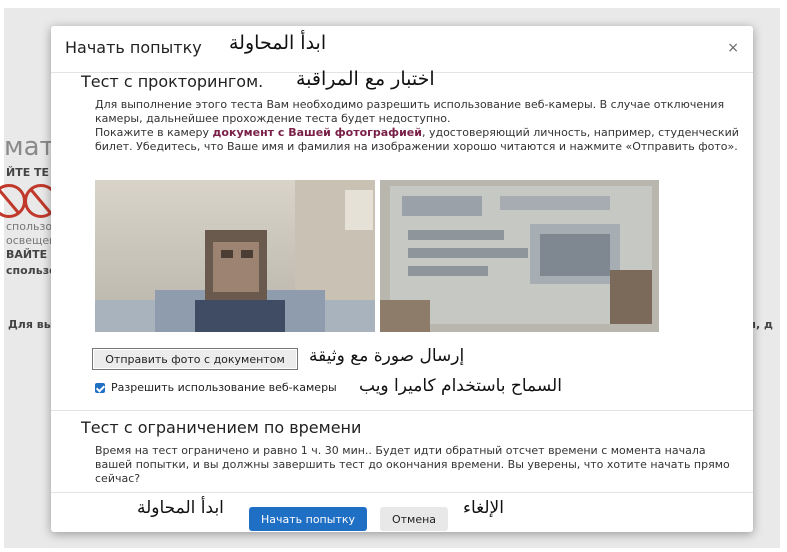 The width and height of the screenshot is (787, 552). I want to click on allow-webcam-arabic-caption: السماح باستخدام كاميرا ويب, so click(460, 386).